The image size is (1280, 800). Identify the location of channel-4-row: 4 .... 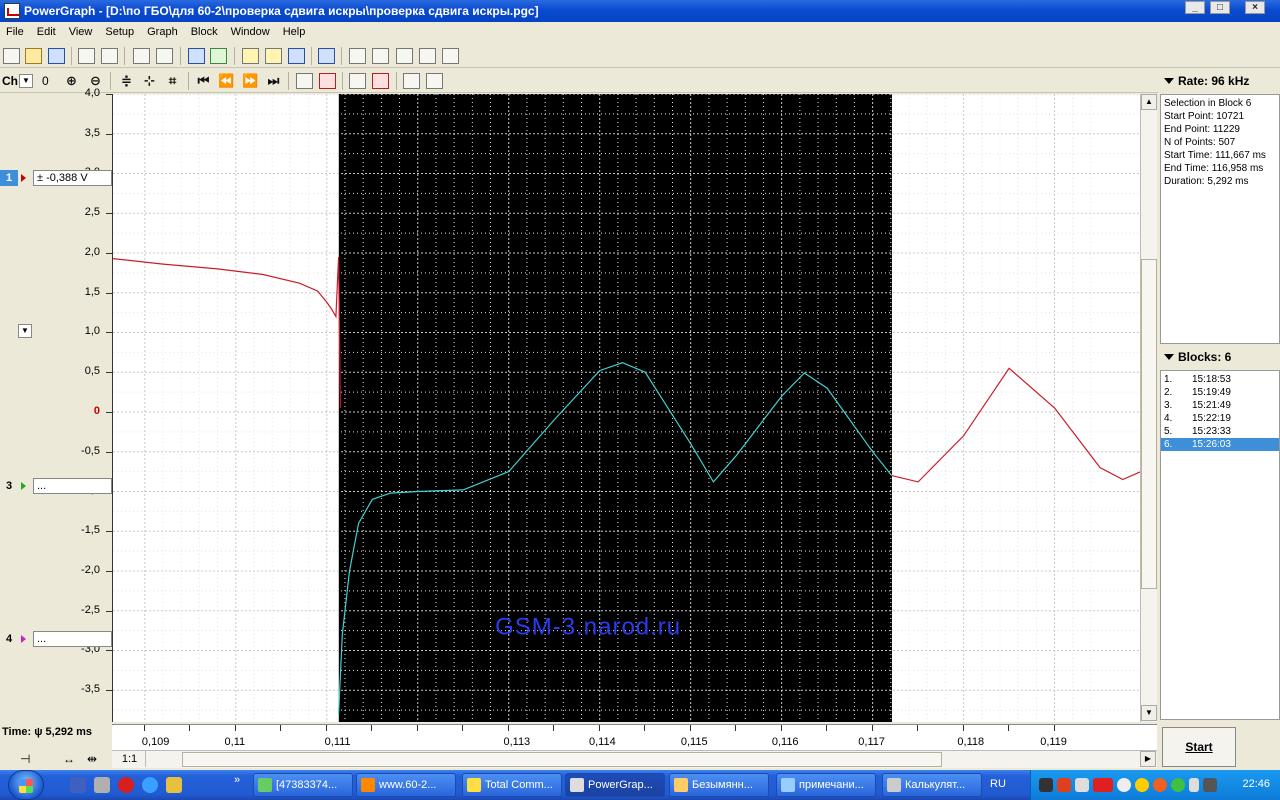
(56, 639).